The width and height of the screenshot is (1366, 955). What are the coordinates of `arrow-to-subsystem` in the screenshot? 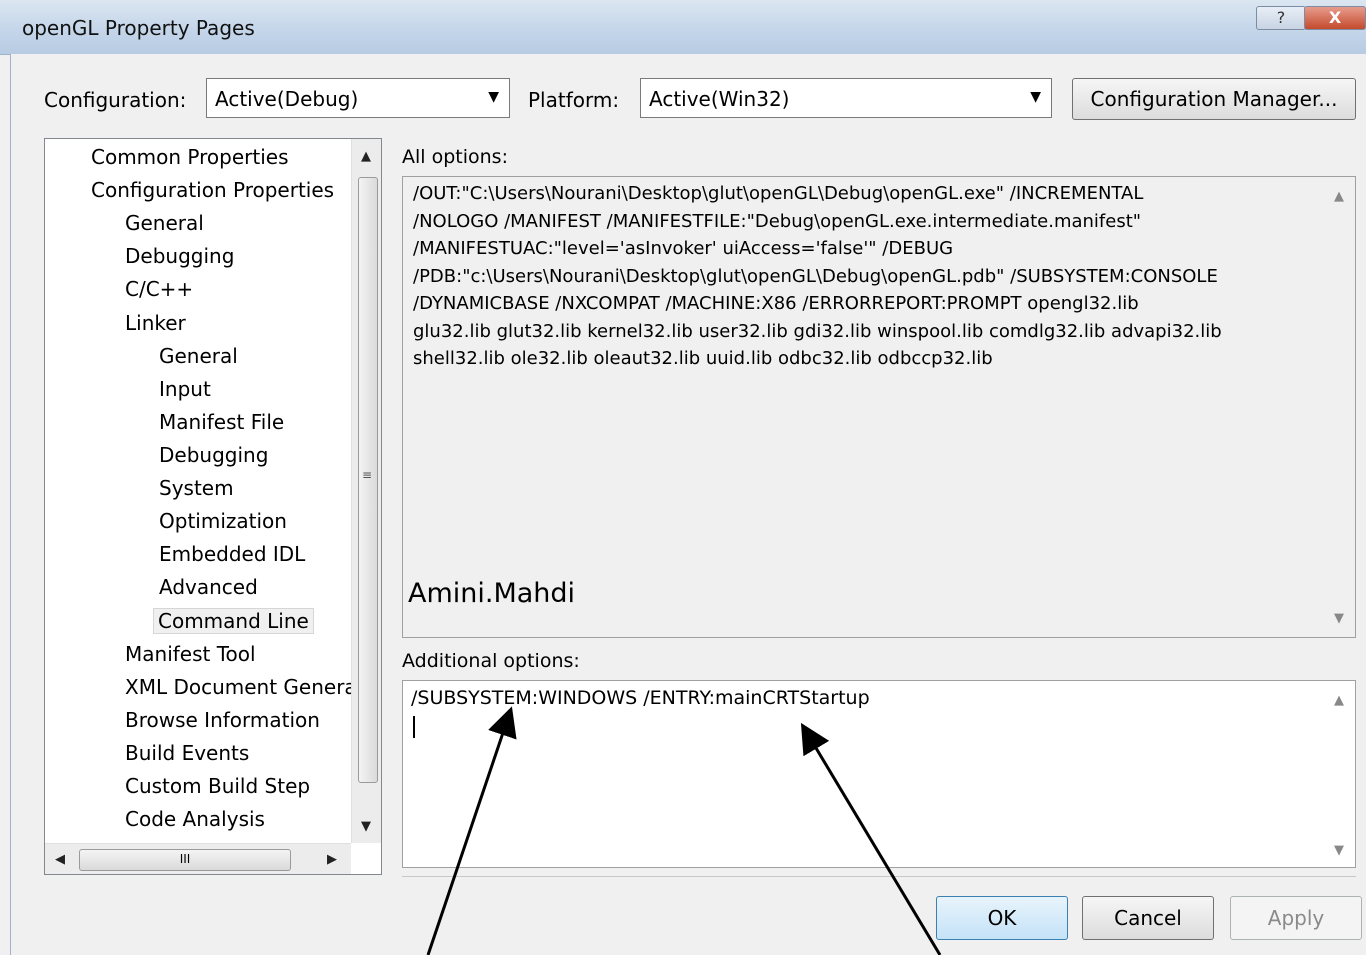 It's located at (471, 830).